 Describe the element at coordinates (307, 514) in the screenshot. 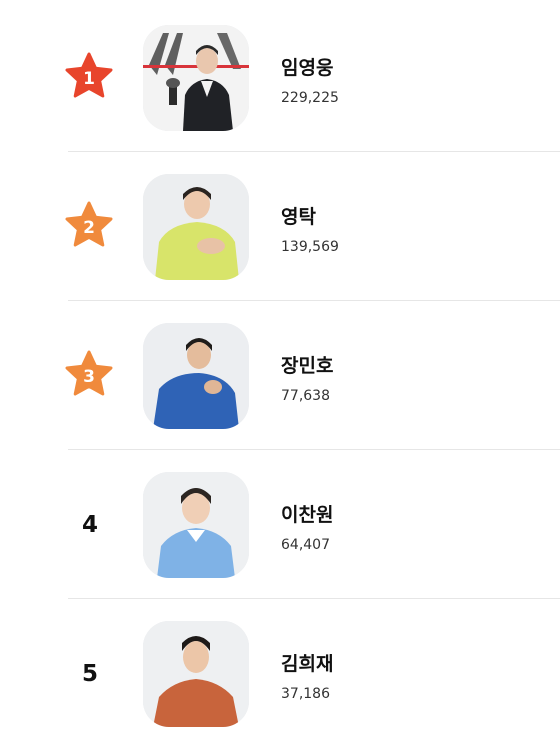

I see `artist-name: 이찬원` at that location.